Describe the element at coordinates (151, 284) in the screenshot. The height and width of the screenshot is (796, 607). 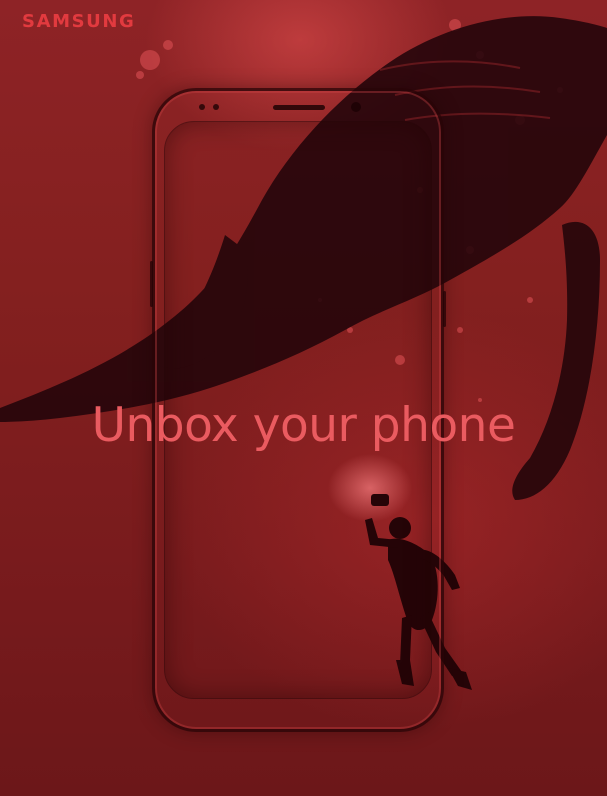
I see `volume-button` at that location.